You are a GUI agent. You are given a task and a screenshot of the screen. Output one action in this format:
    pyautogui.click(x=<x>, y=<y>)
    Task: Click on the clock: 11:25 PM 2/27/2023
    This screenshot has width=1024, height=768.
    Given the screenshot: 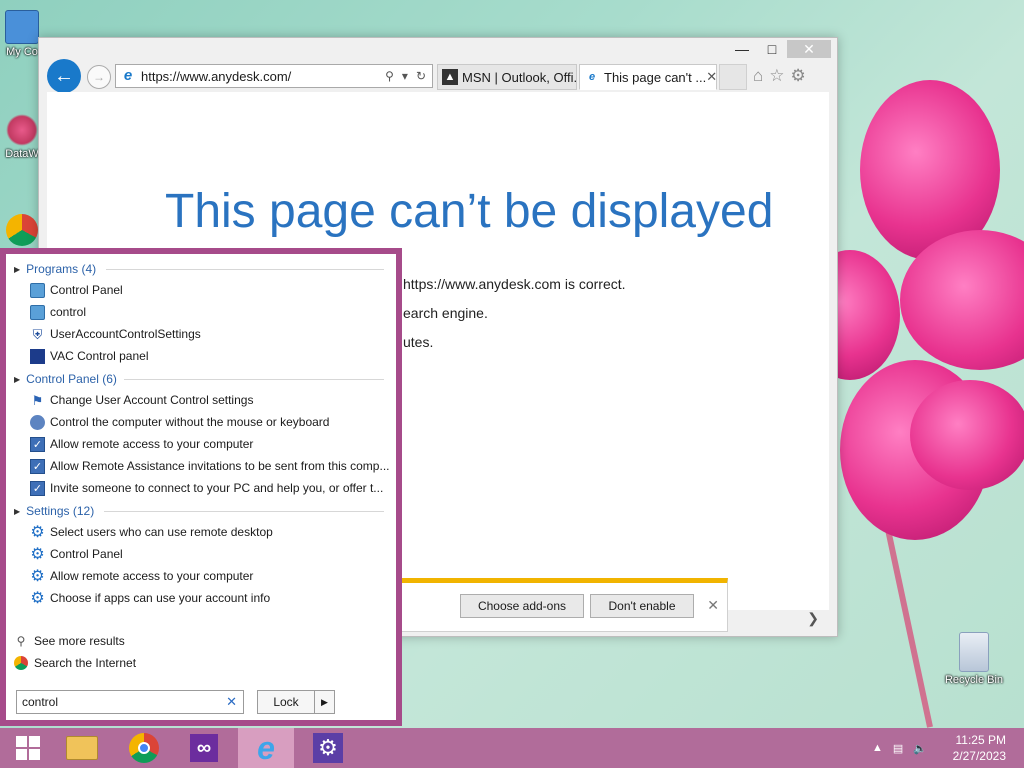 What is the action you would take?
    pyautogui.click(x=979, y=748)
    